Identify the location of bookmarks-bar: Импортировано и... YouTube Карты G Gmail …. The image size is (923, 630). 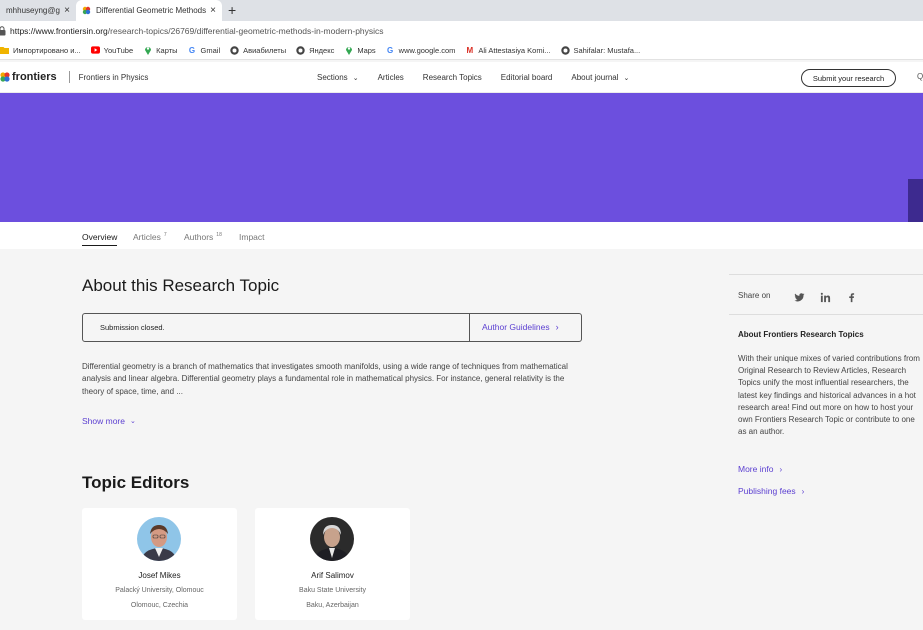
(461, 50).